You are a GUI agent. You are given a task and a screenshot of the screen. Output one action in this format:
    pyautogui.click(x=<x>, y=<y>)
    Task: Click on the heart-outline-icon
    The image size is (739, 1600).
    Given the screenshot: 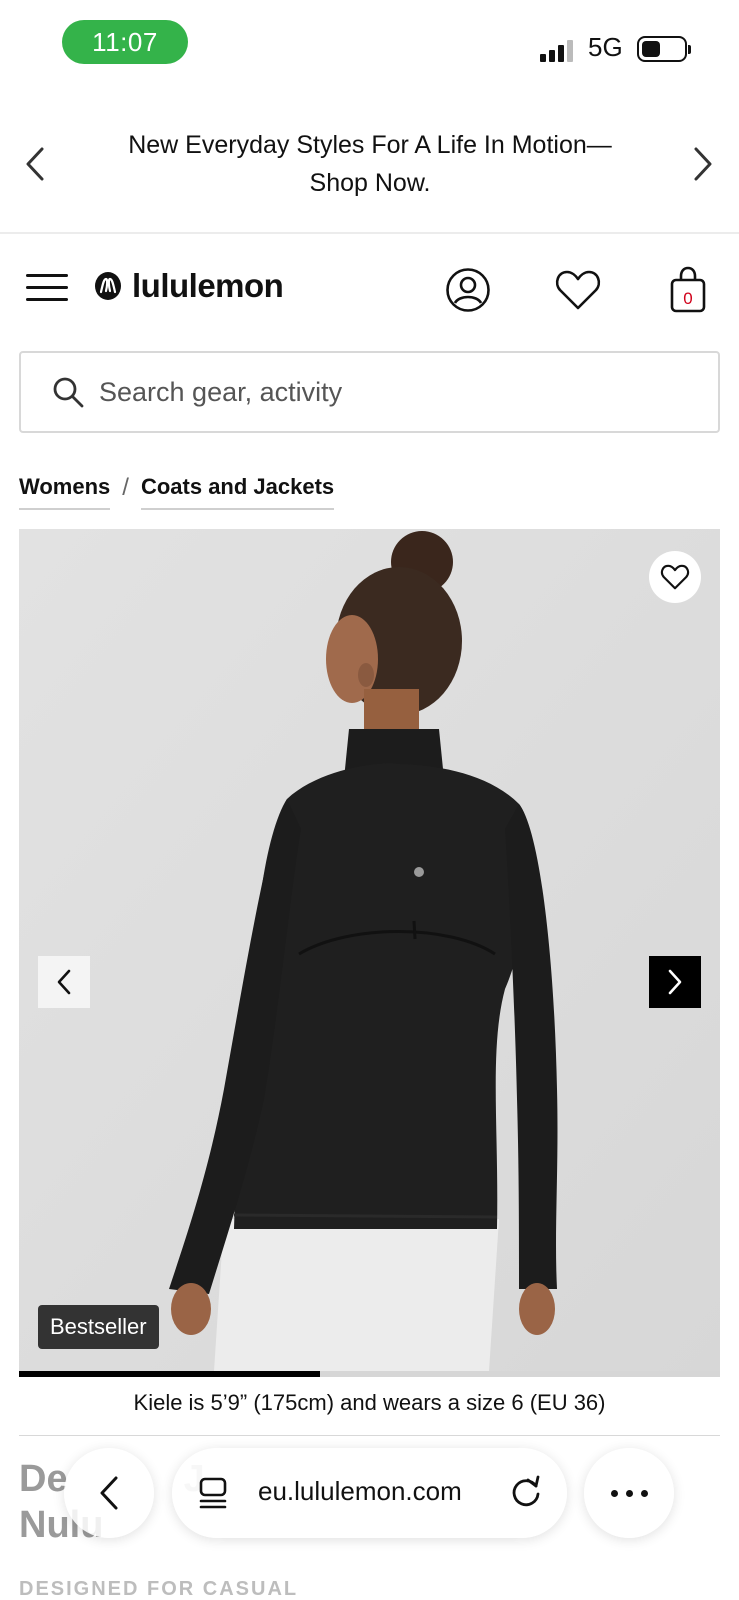 What is the action you would take?
    pyautogui.click(x=675, y=577)
    